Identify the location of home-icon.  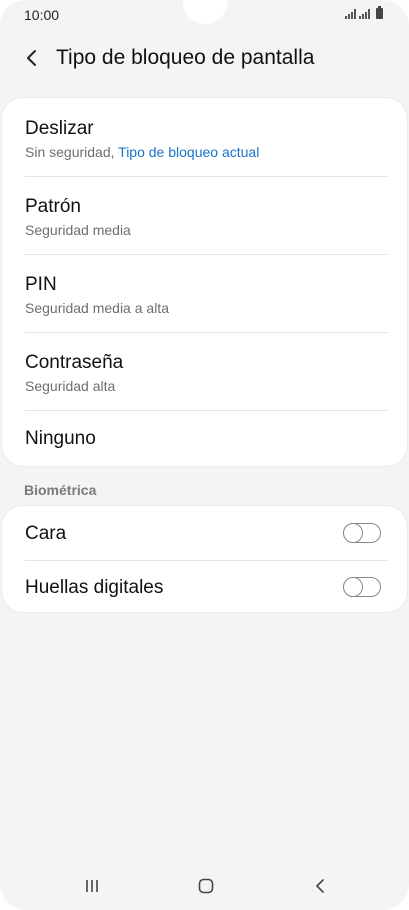
(206, 886).